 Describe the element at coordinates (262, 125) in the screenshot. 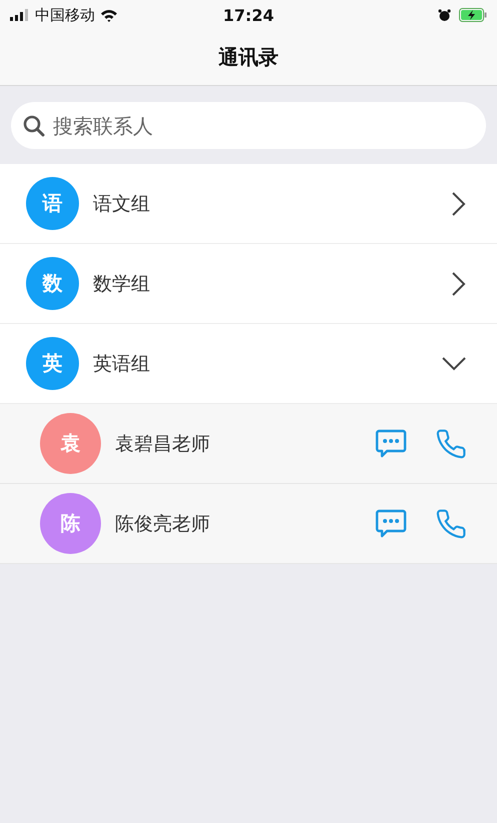

I see `search-field: 搜索联系人` at that location.